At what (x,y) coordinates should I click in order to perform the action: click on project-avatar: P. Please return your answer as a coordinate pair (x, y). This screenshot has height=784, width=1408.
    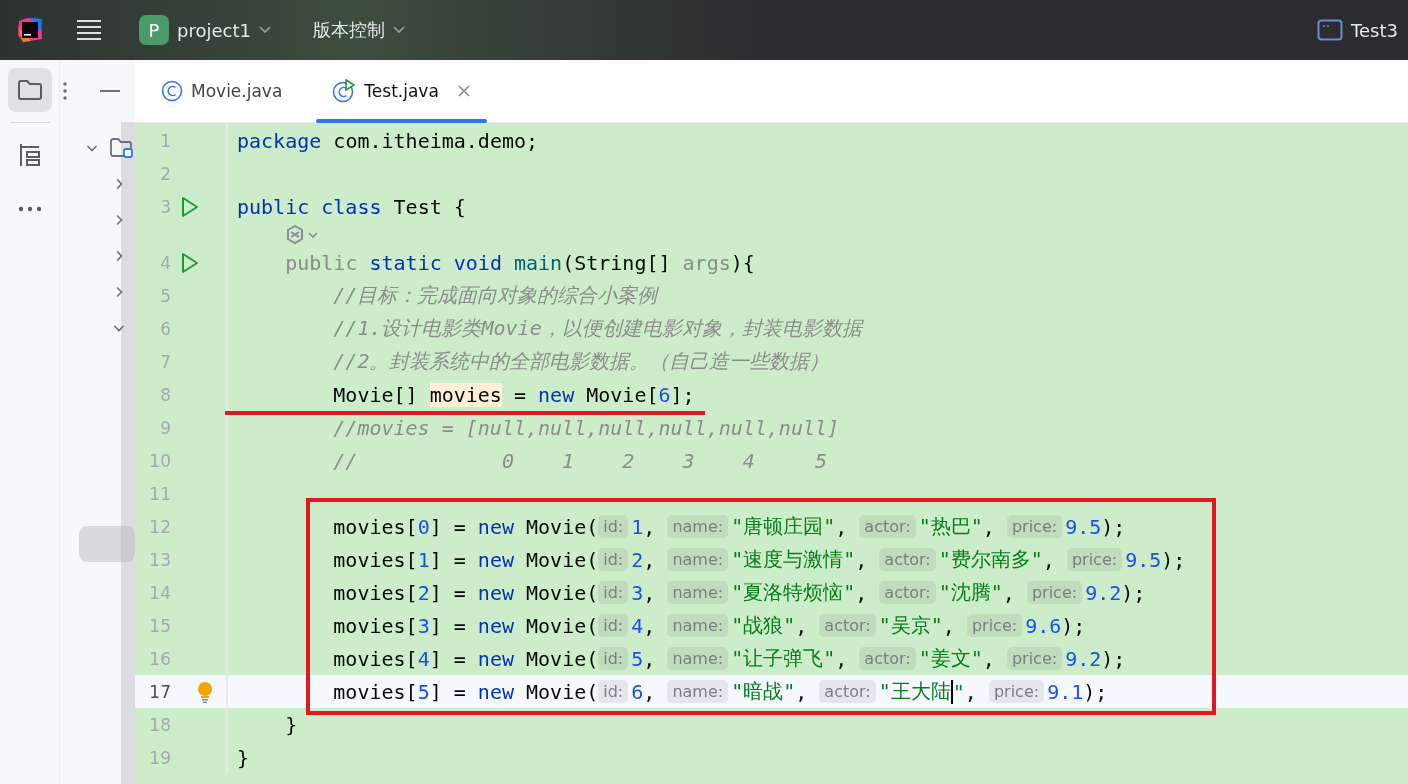
    Looking at the image, I should click on (154, 30).